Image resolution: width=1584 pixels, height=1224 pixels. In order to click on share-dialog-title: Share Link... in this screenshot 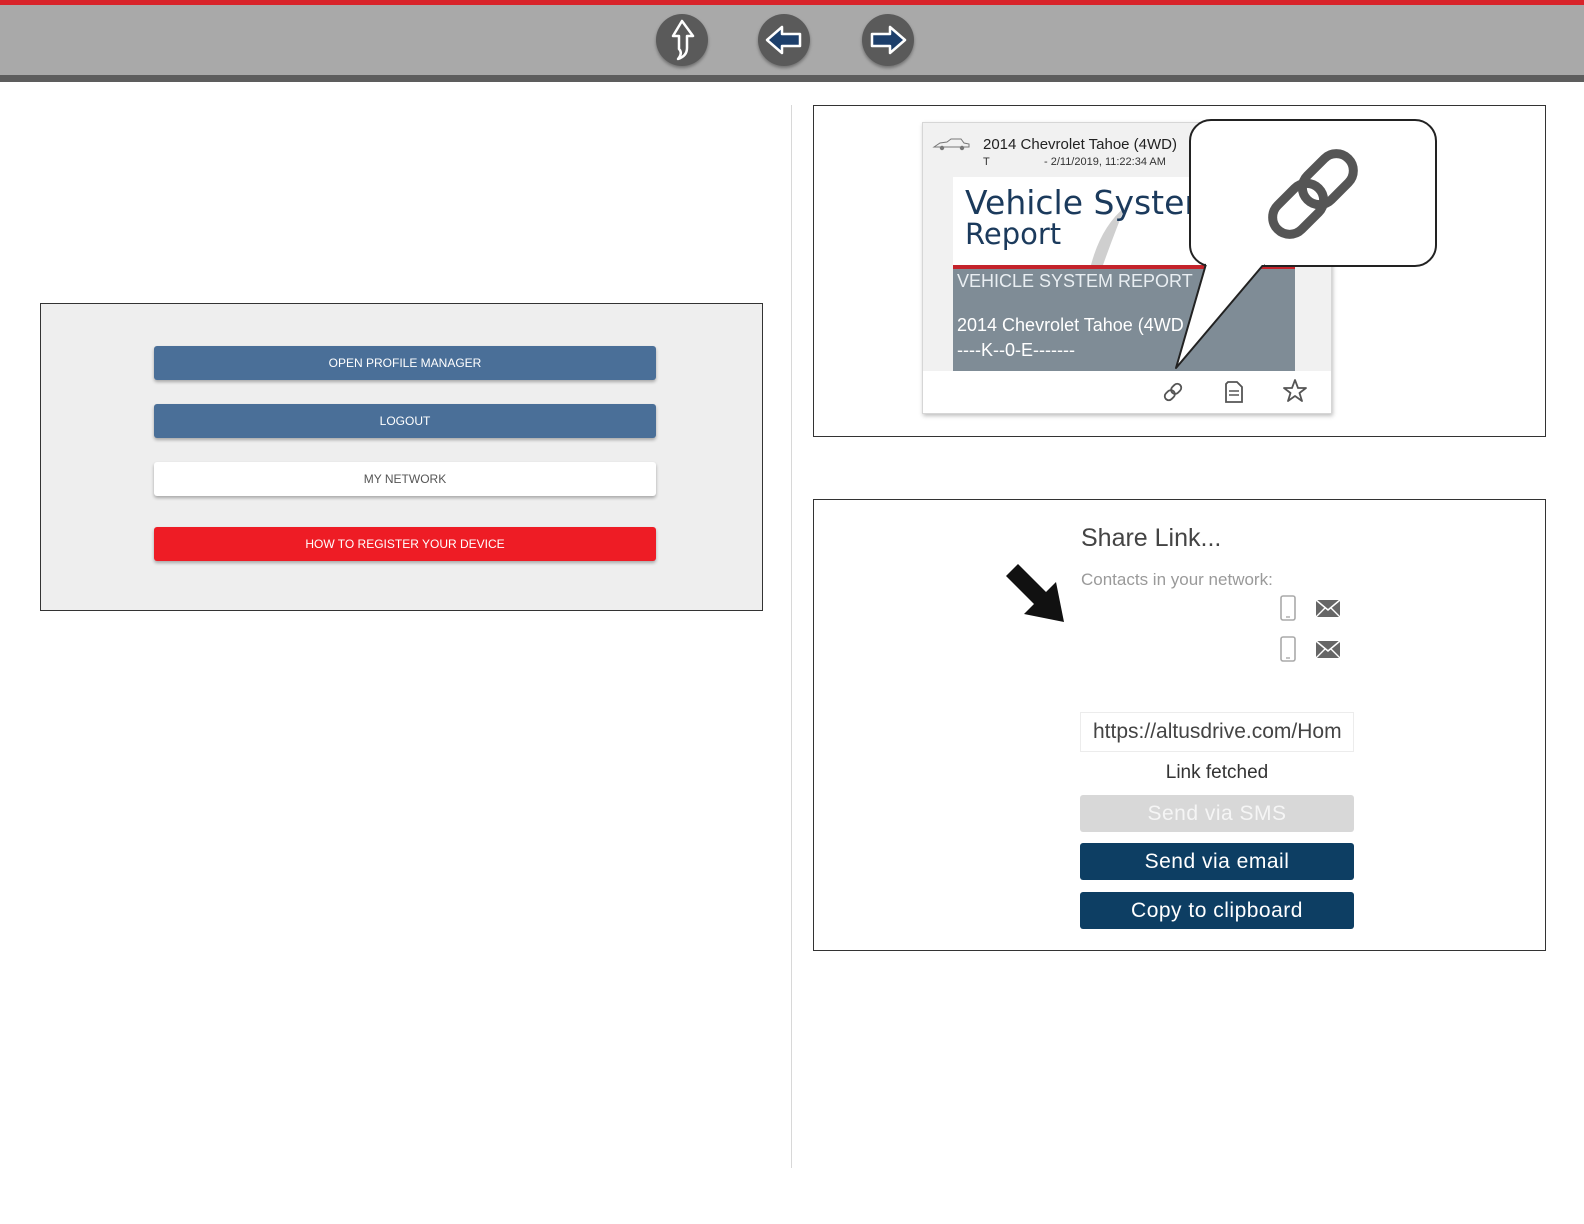, I will do `click(1151, 538)`.